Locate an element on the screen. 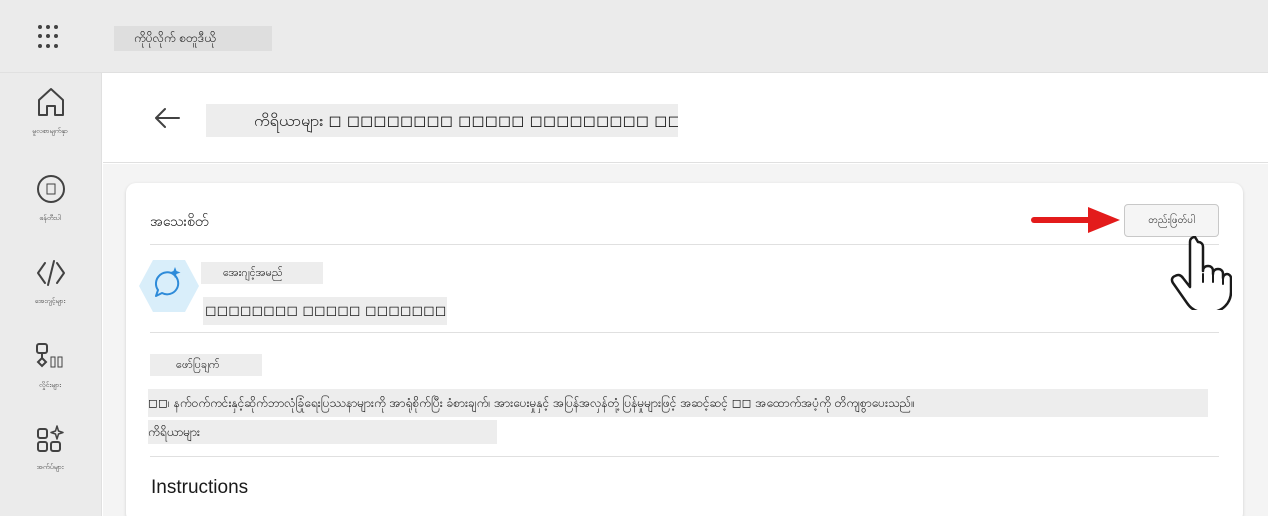 This screenshot has height=516, width=1268. nav-label-agents: အေးဂျင့်များ is located at coordinates (50, 301).